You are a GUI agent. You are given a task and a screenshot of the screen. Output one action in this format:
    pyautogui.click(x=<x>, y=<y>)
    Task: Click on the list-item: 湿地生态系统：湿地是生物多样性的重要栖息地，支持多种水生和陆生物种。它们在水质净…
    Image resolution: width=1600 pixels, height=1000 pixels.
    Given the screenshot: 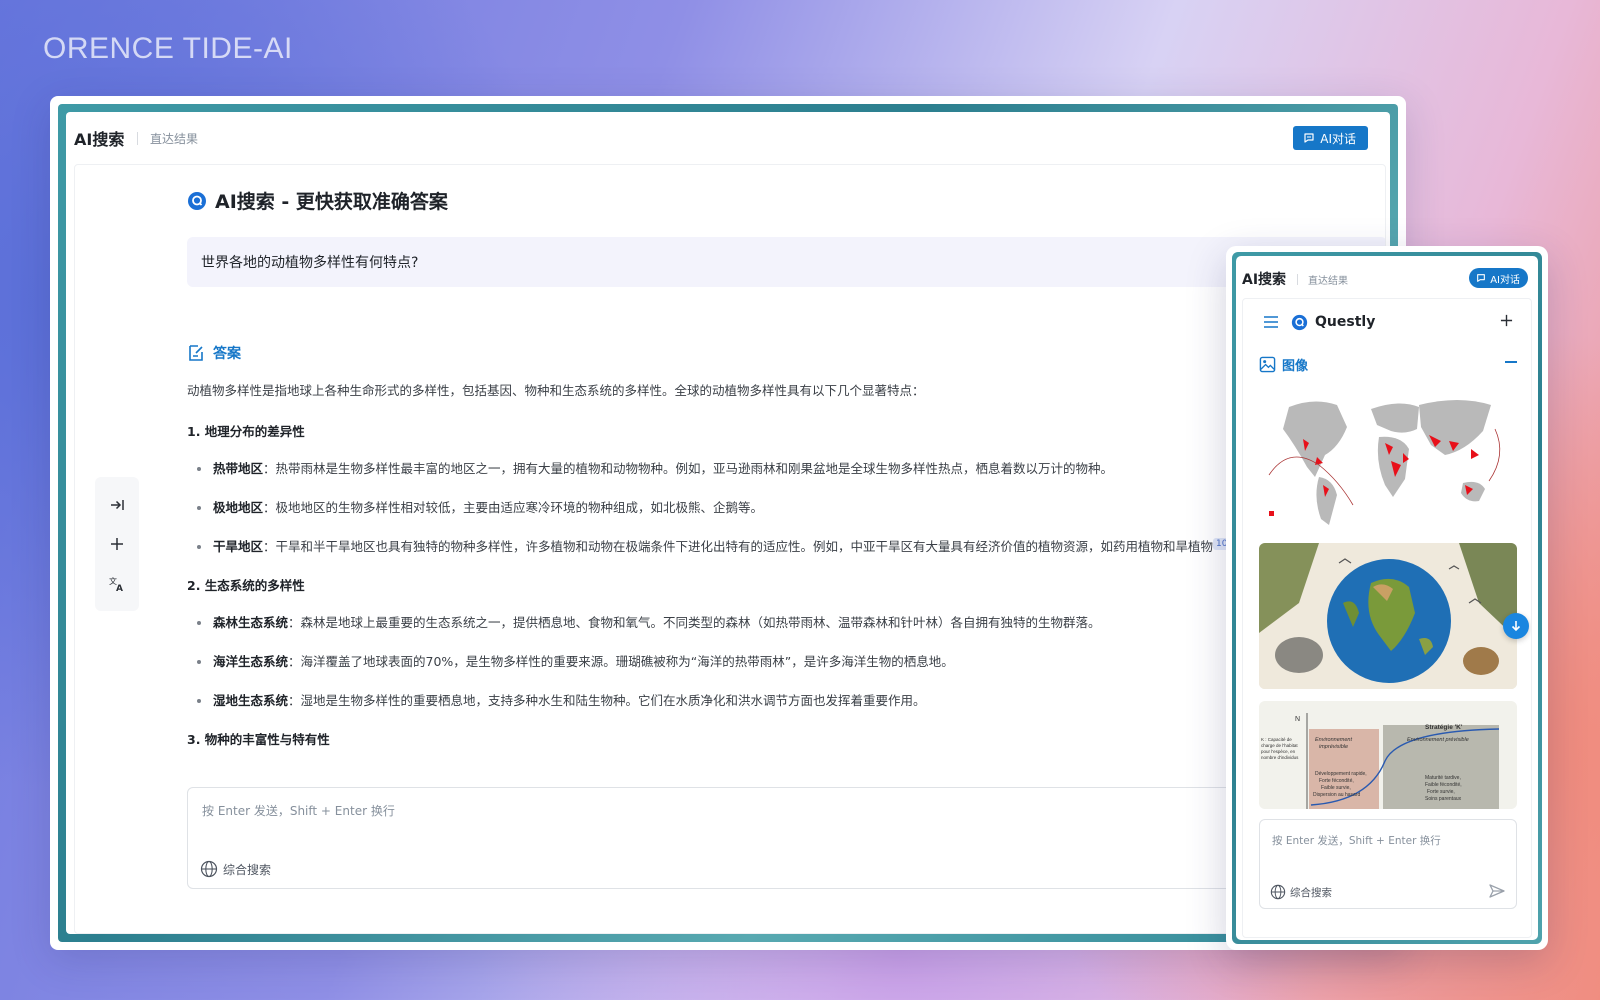 What is the action you would take?
    pyautogui.click(x=762, y=700)
    